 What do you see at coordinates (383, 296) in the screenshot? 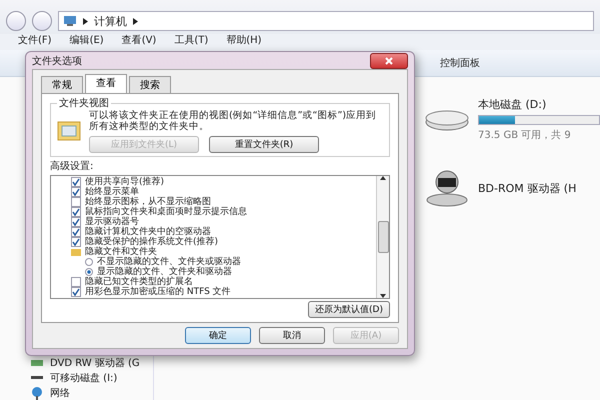
I see `scroll-down-icon` at bounding box center [383, 296].